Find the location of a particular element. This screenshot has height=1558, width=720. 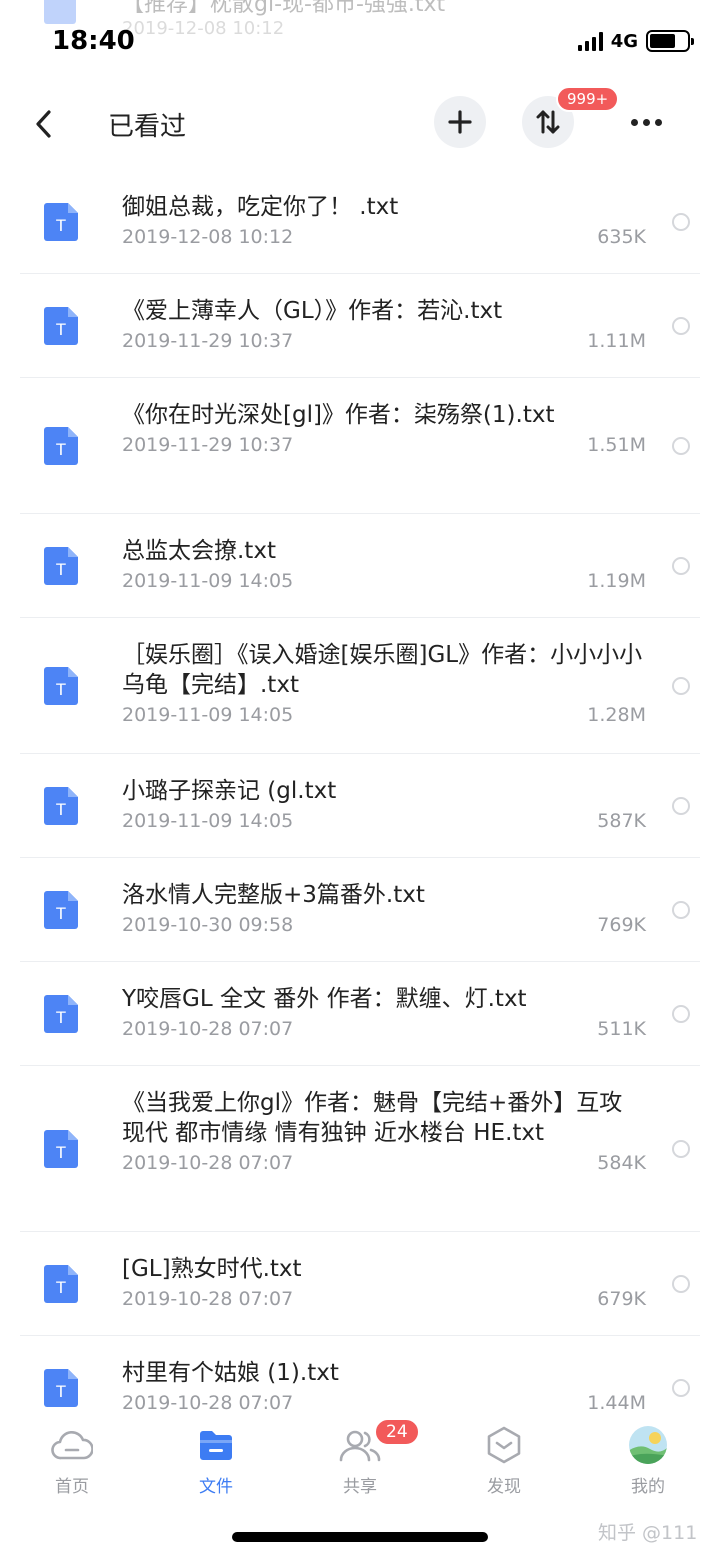

chevron-left-icon is located at coordinates (43, 124).